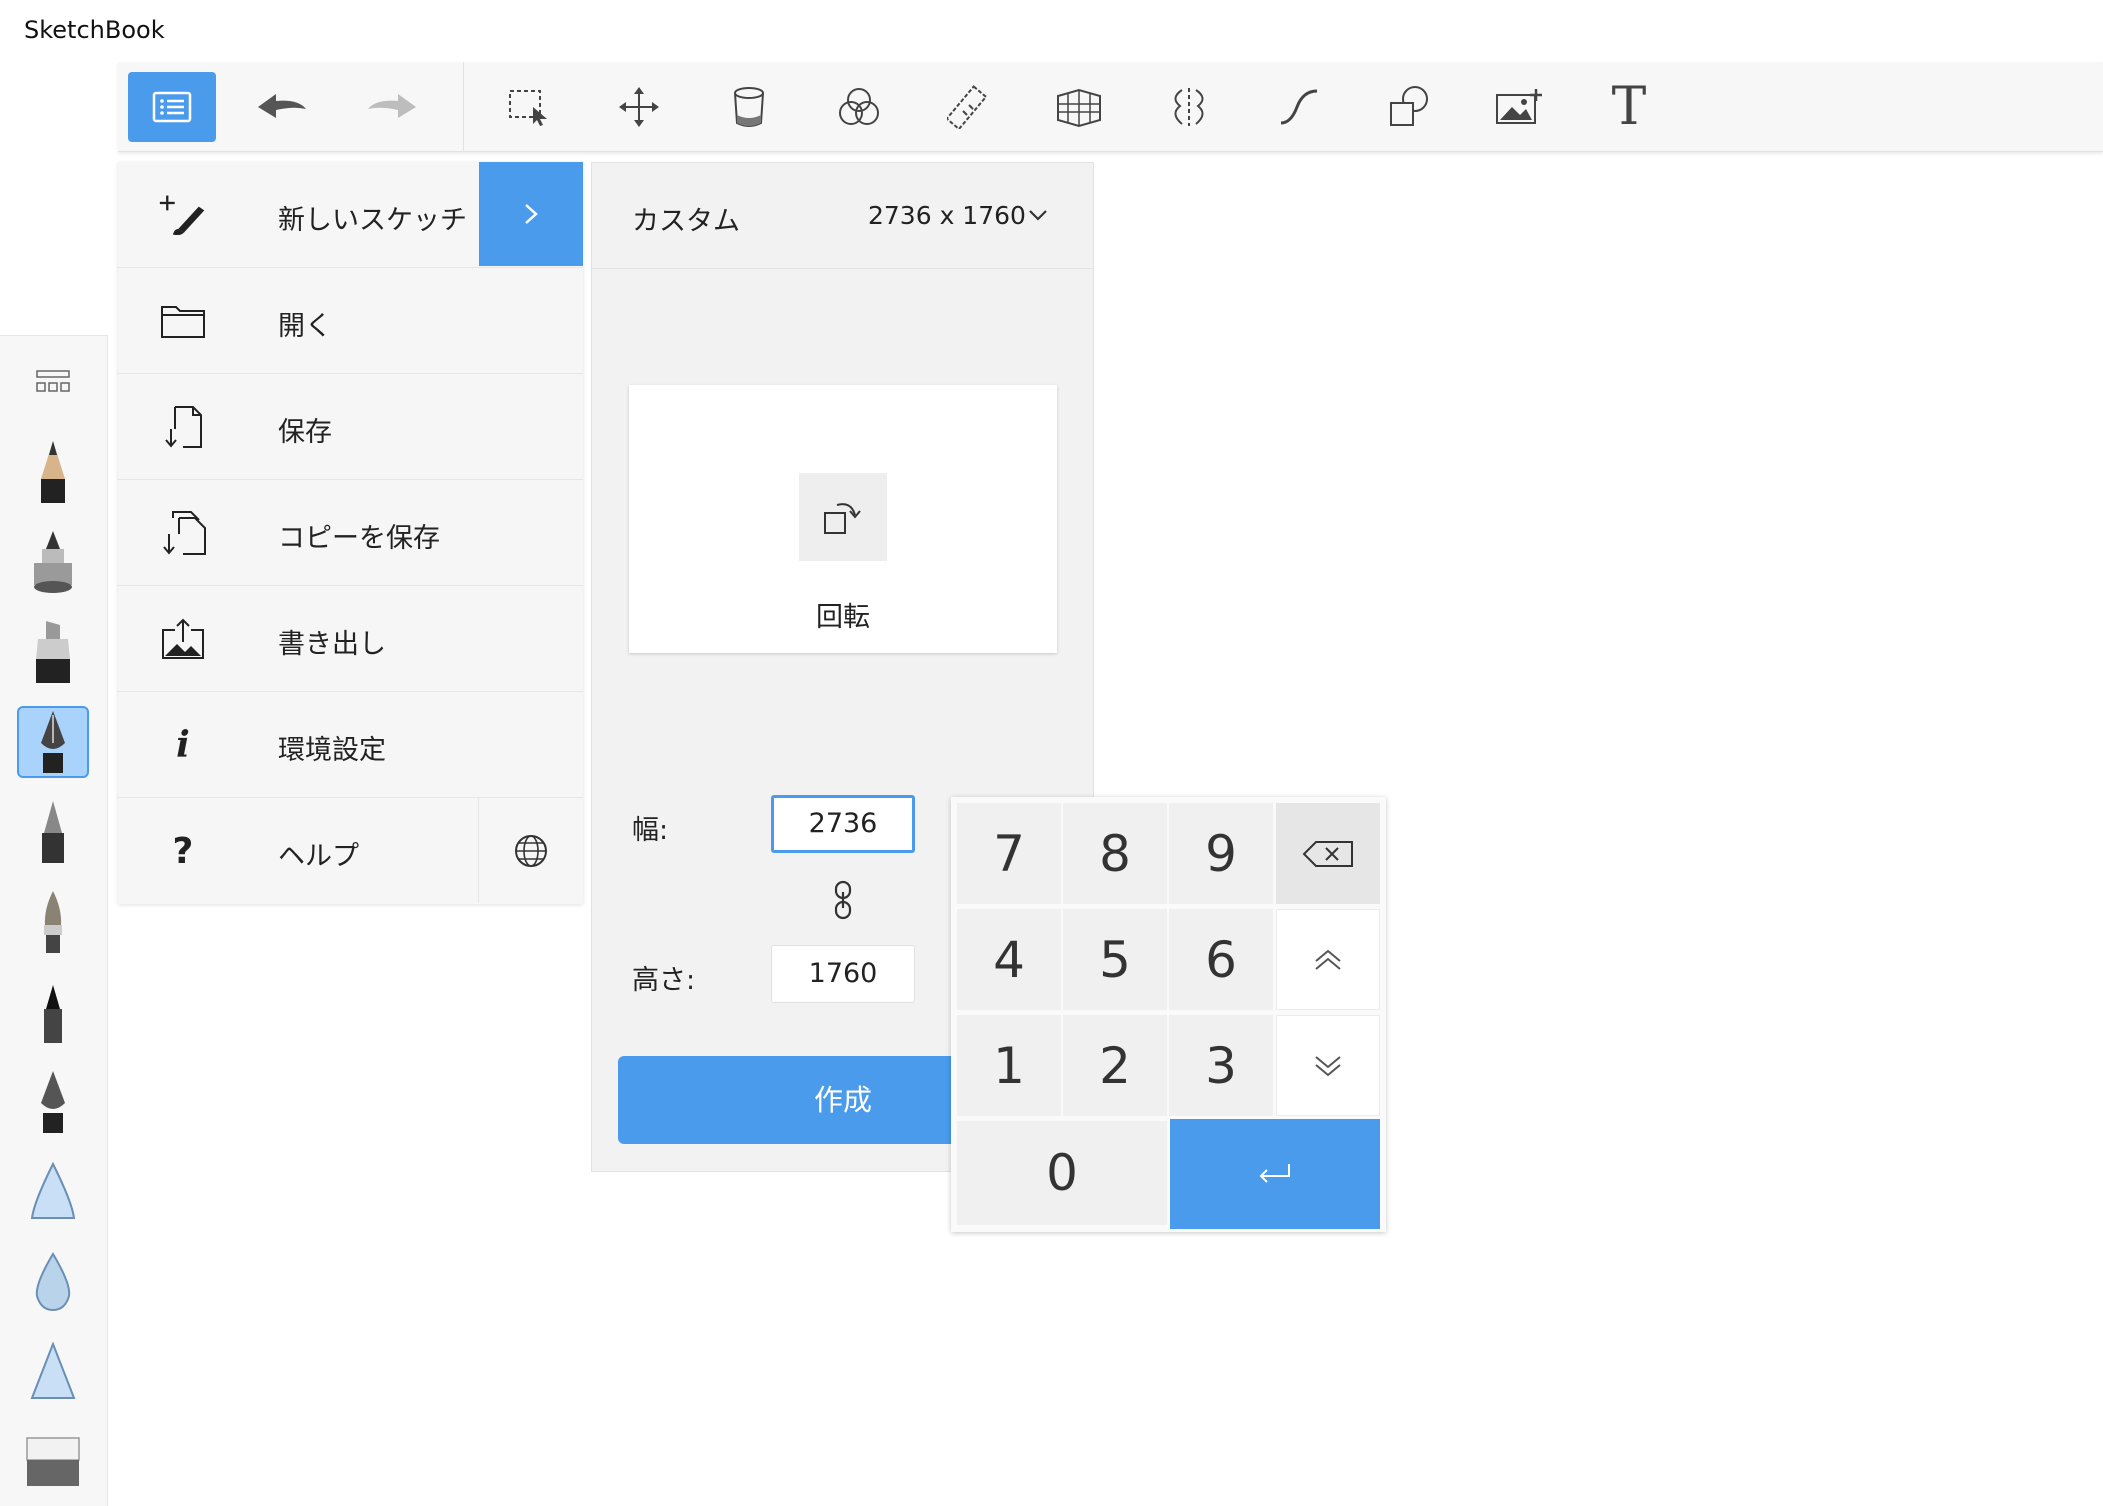  What do you see at coordinates (1009, 959) in the screenshot?
I see `key-4: 4` at bounding box center [1009, 959].